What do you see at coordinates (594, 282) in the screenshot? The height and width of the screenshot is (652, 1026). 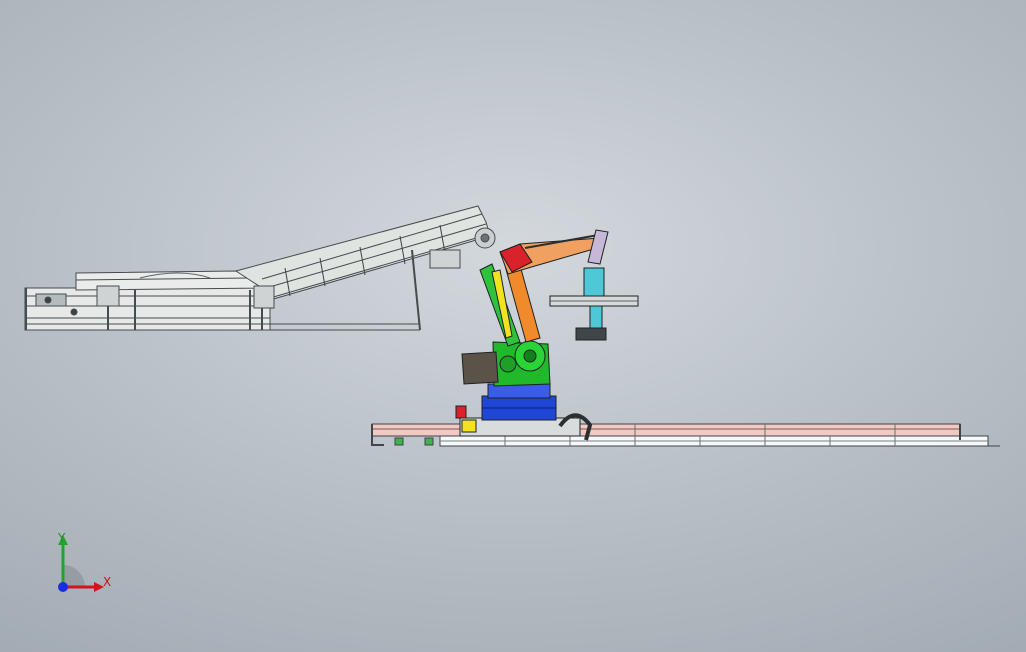 I see `gripper-body` at bounding box center [594, 282].